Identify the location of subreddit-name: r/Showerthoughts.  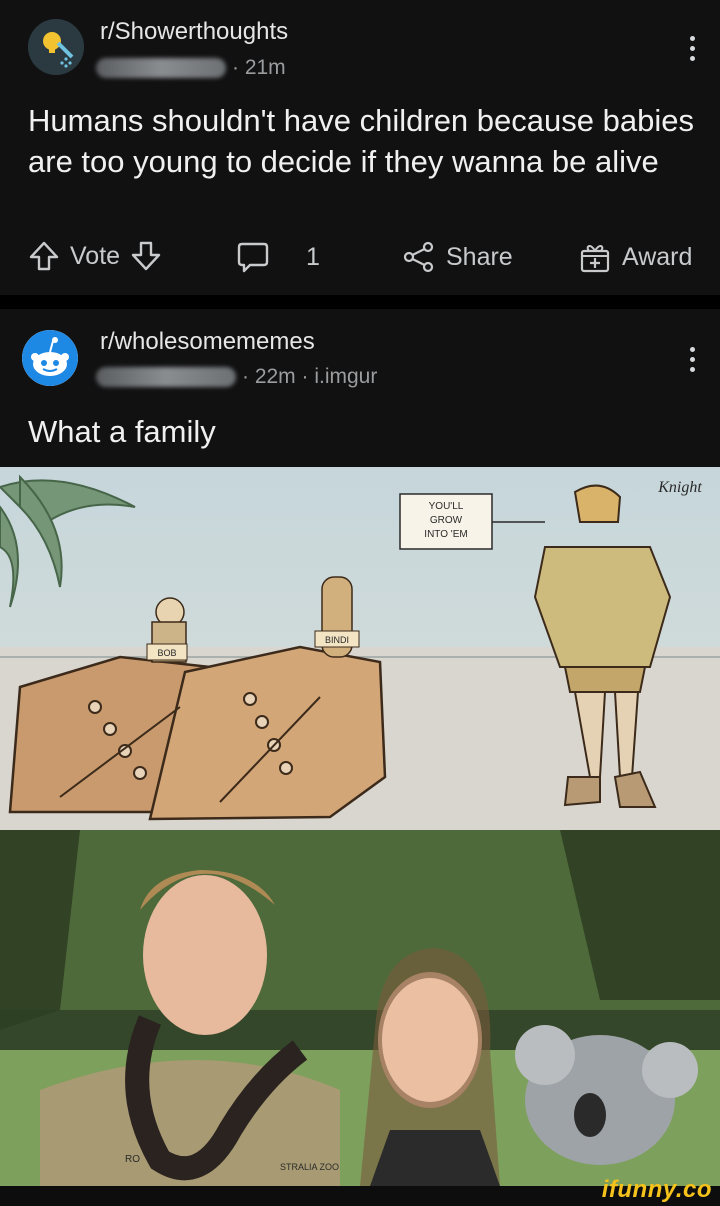
(194, 32).